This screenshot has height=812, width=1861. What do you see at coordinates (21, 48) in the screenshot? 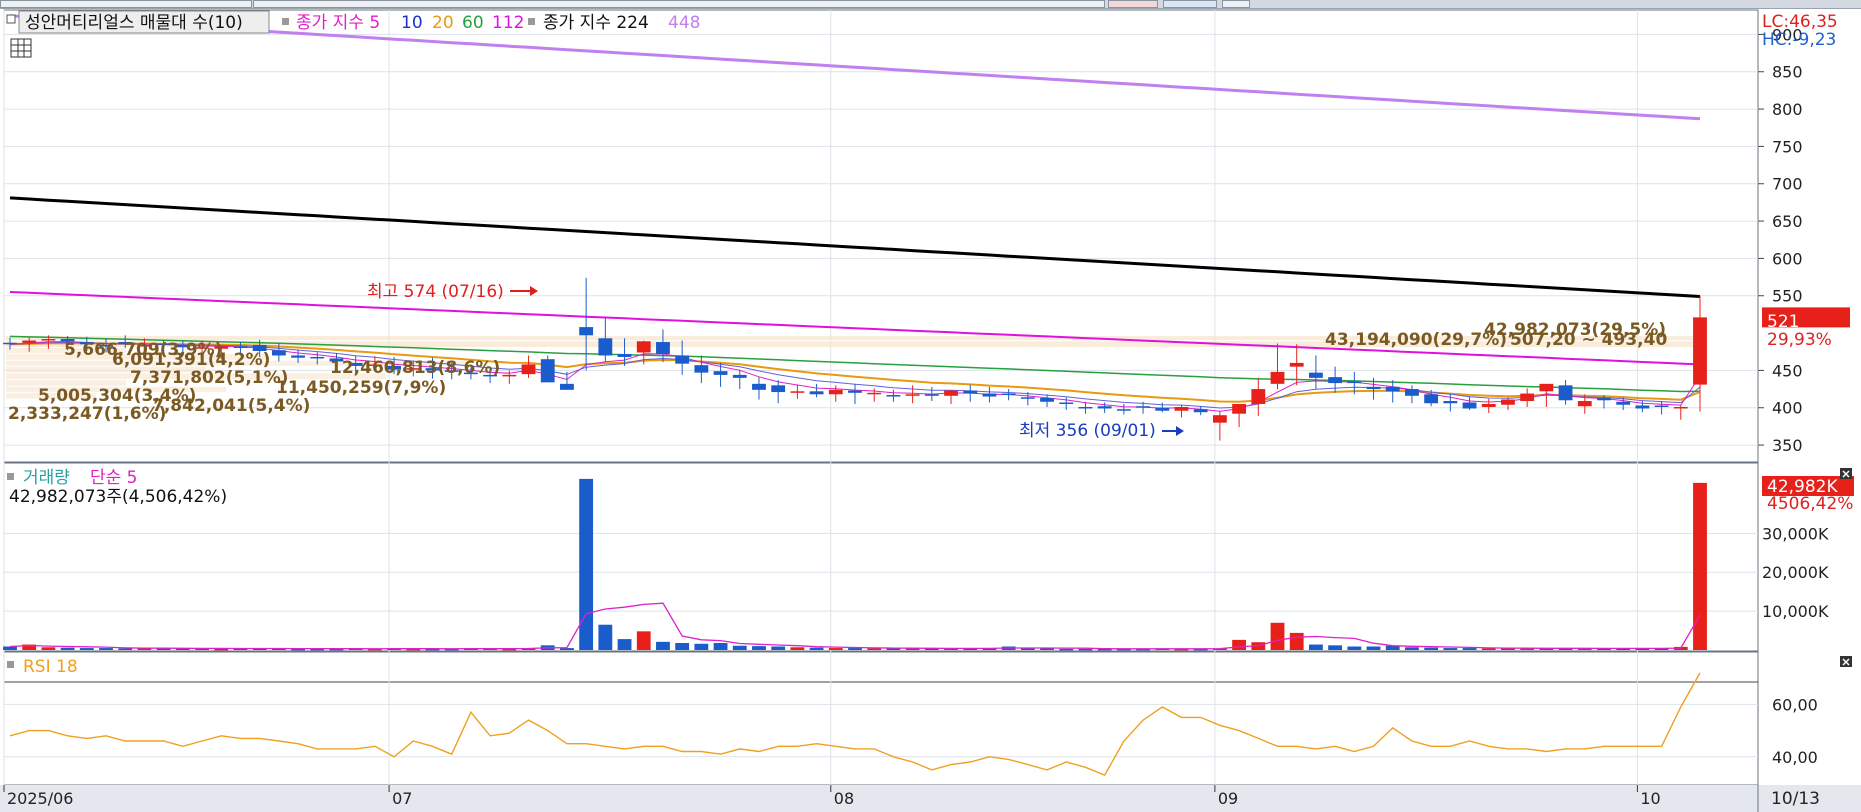
I see `table-icon` at bounding box center [21, 48].